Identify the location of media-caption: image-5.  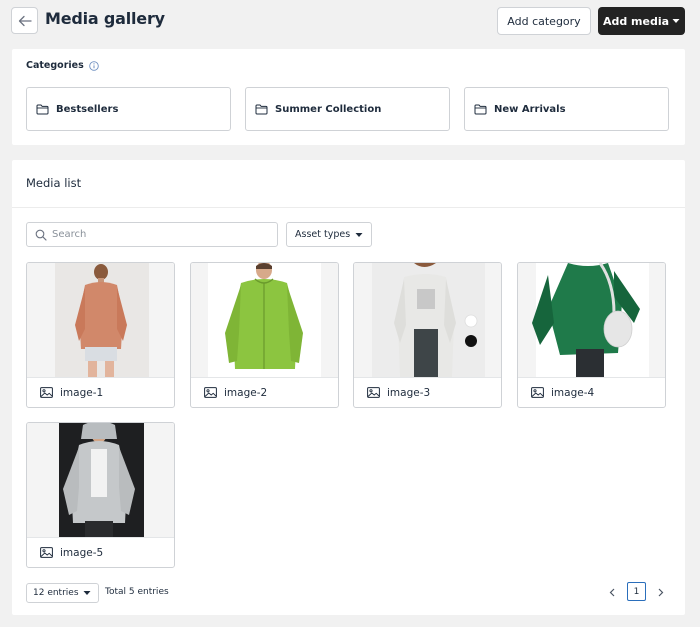
(100, 552).